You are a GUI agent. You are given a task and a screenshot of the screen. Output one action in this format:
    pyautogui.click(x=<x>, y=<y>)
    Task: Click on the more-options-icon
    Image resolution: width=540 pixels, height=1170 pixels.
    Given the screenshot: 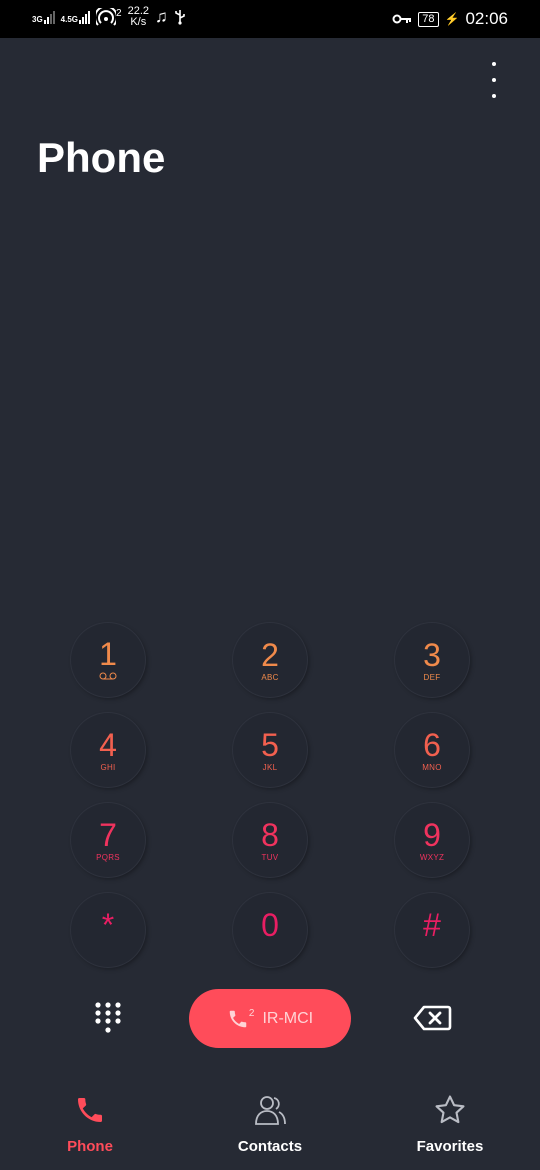 What is the action you would take?
    pyautogui.click(x=494, y=80)
    